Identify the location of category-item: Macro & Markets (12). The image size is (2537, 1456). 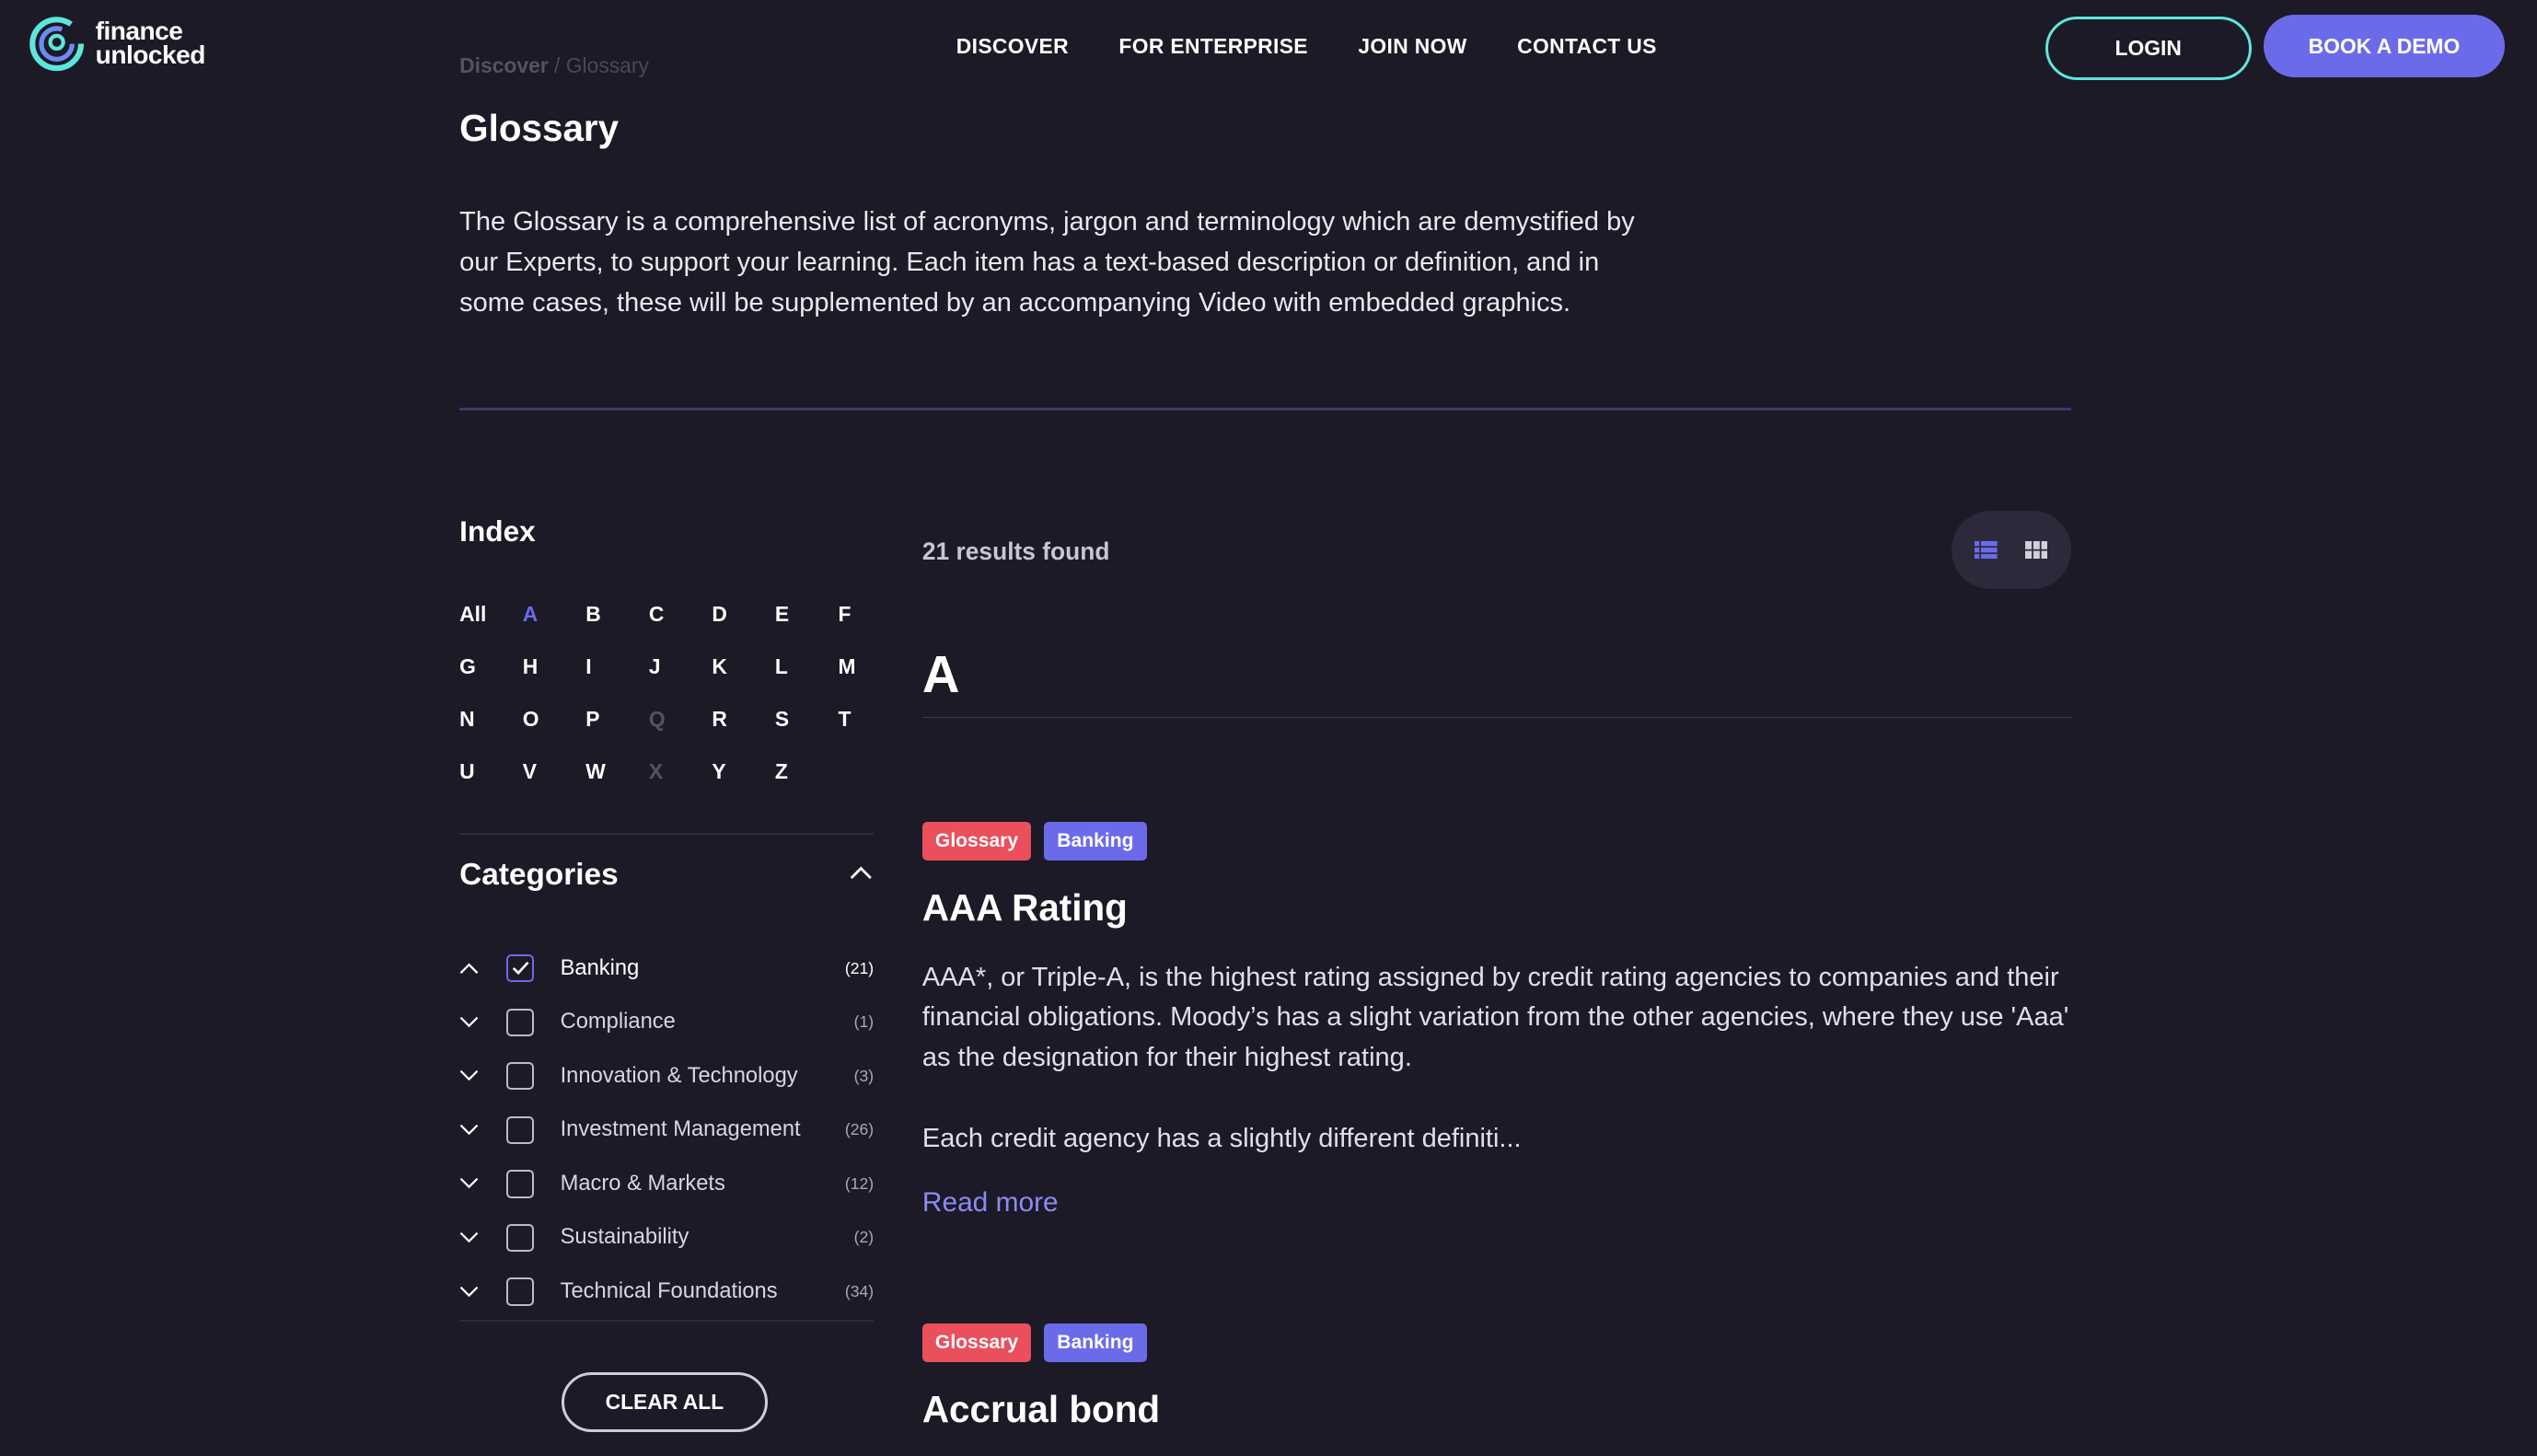
(666, 1184).